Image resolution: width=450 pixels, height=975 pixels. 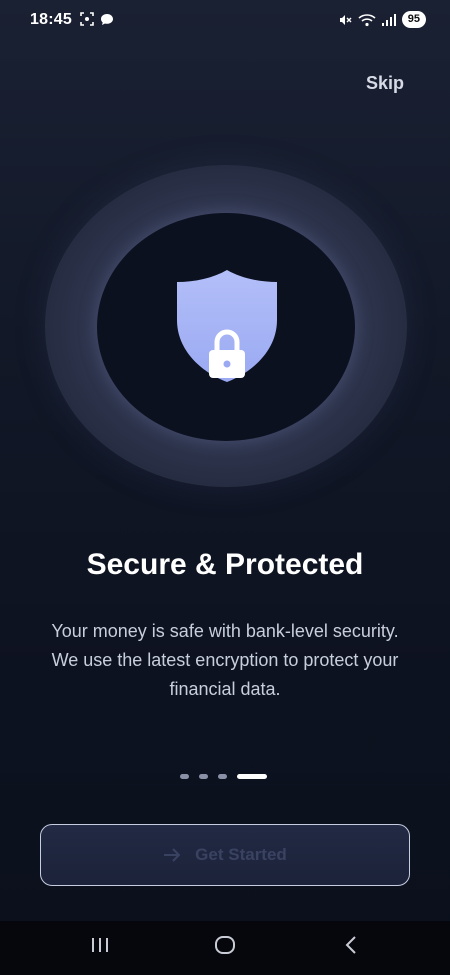 I want to click on status-bar: 18:45 95, so click(x=225, y=21).